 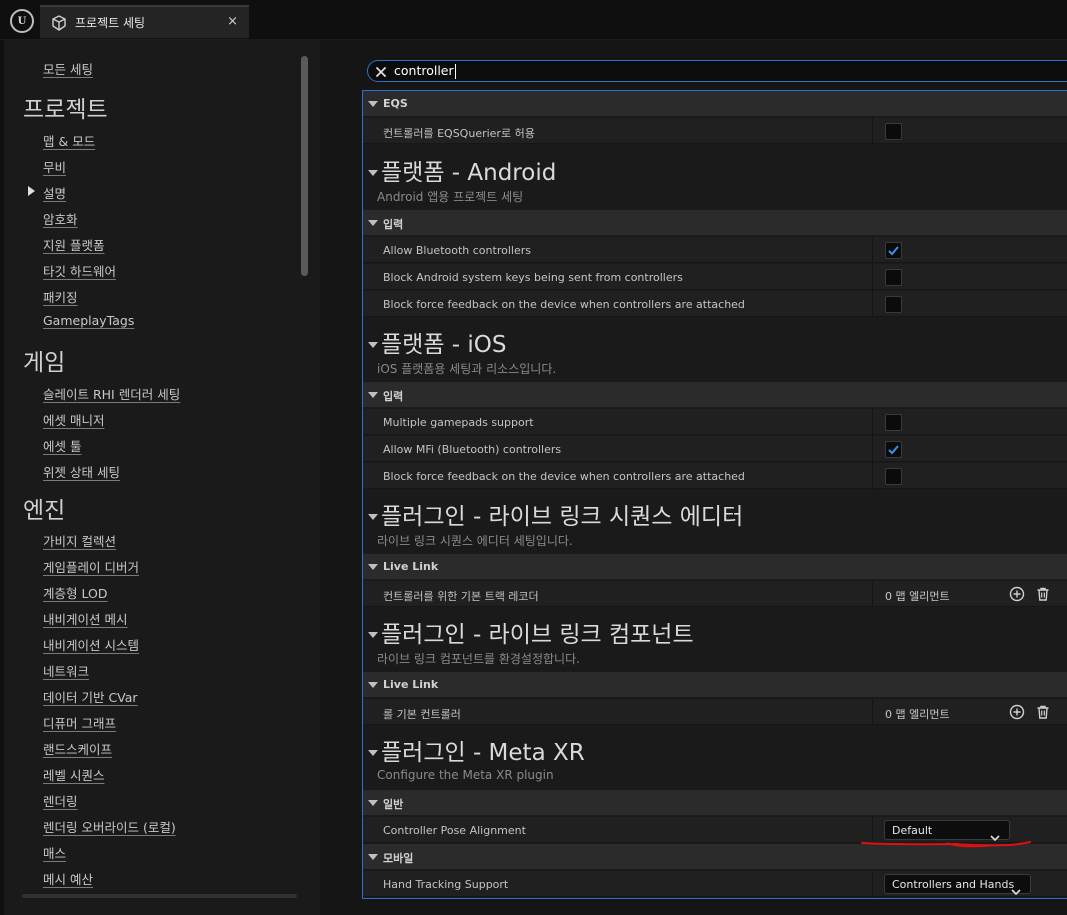 I want to click on sidebar-item: 암호화, so click(x=60, y=218).